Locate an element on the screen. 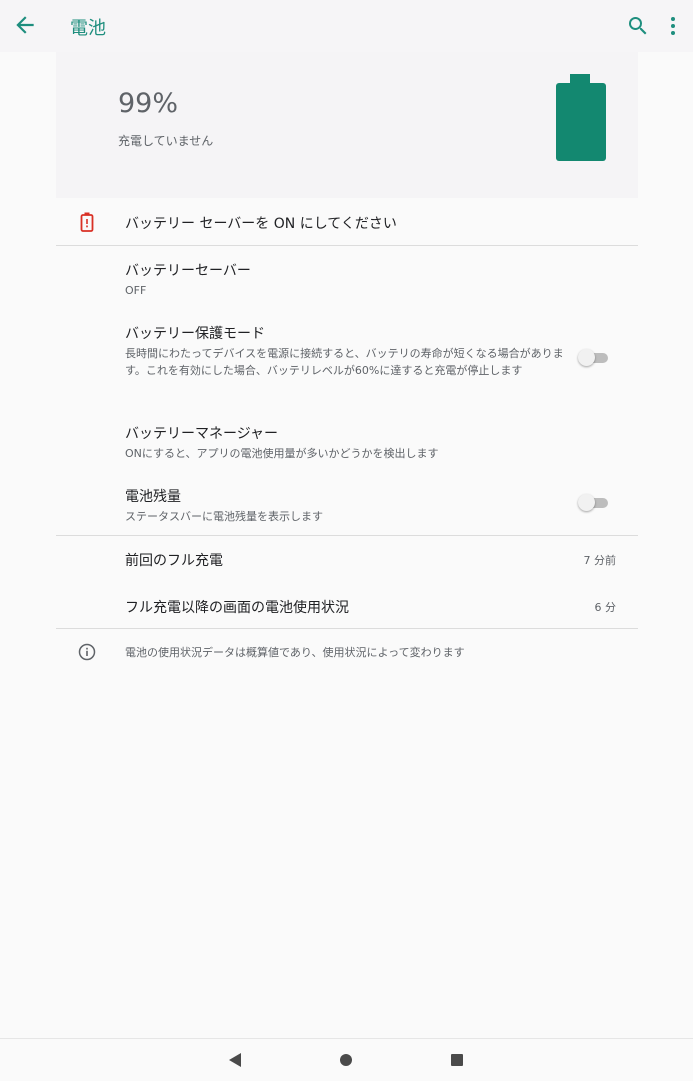  more-options-button is located at coordinates (673, 26).